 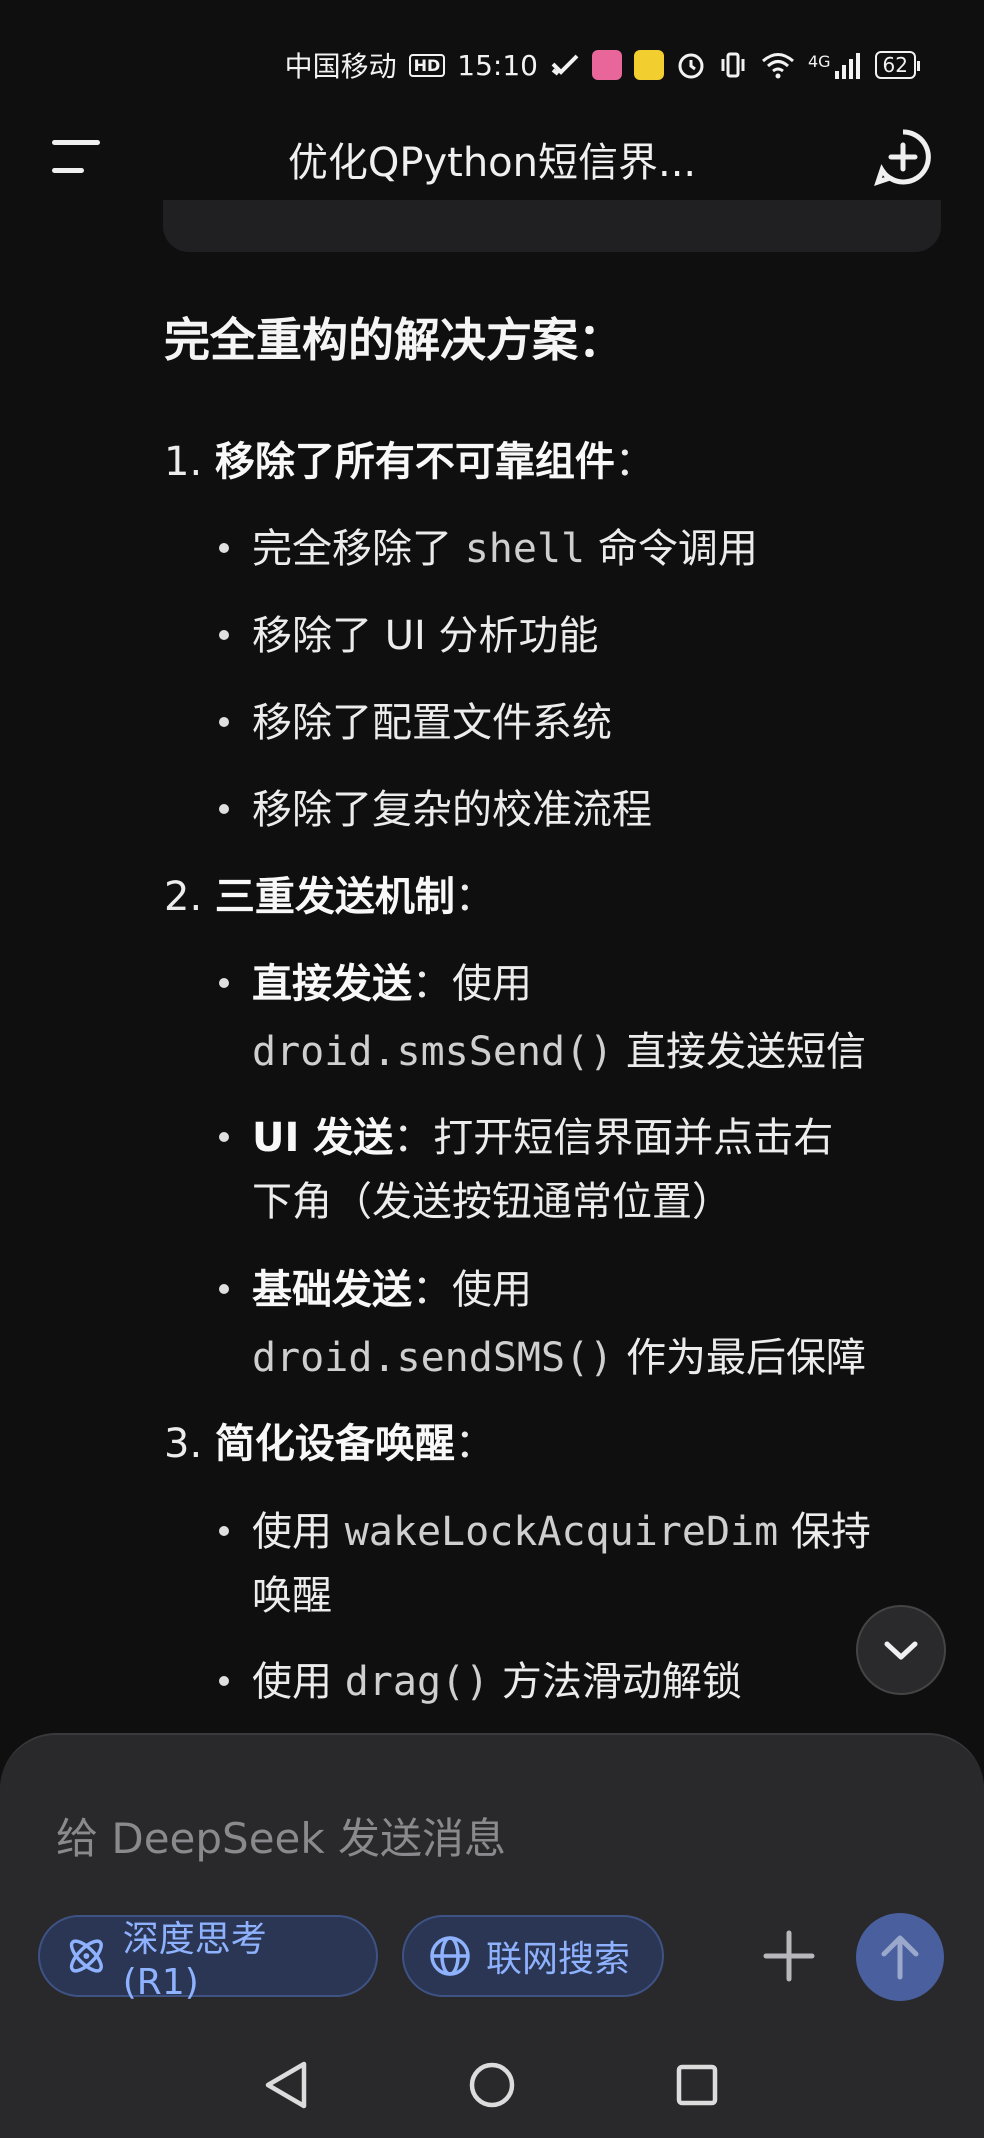 I want to click on list-number: 1., so click(x=183, y=462).